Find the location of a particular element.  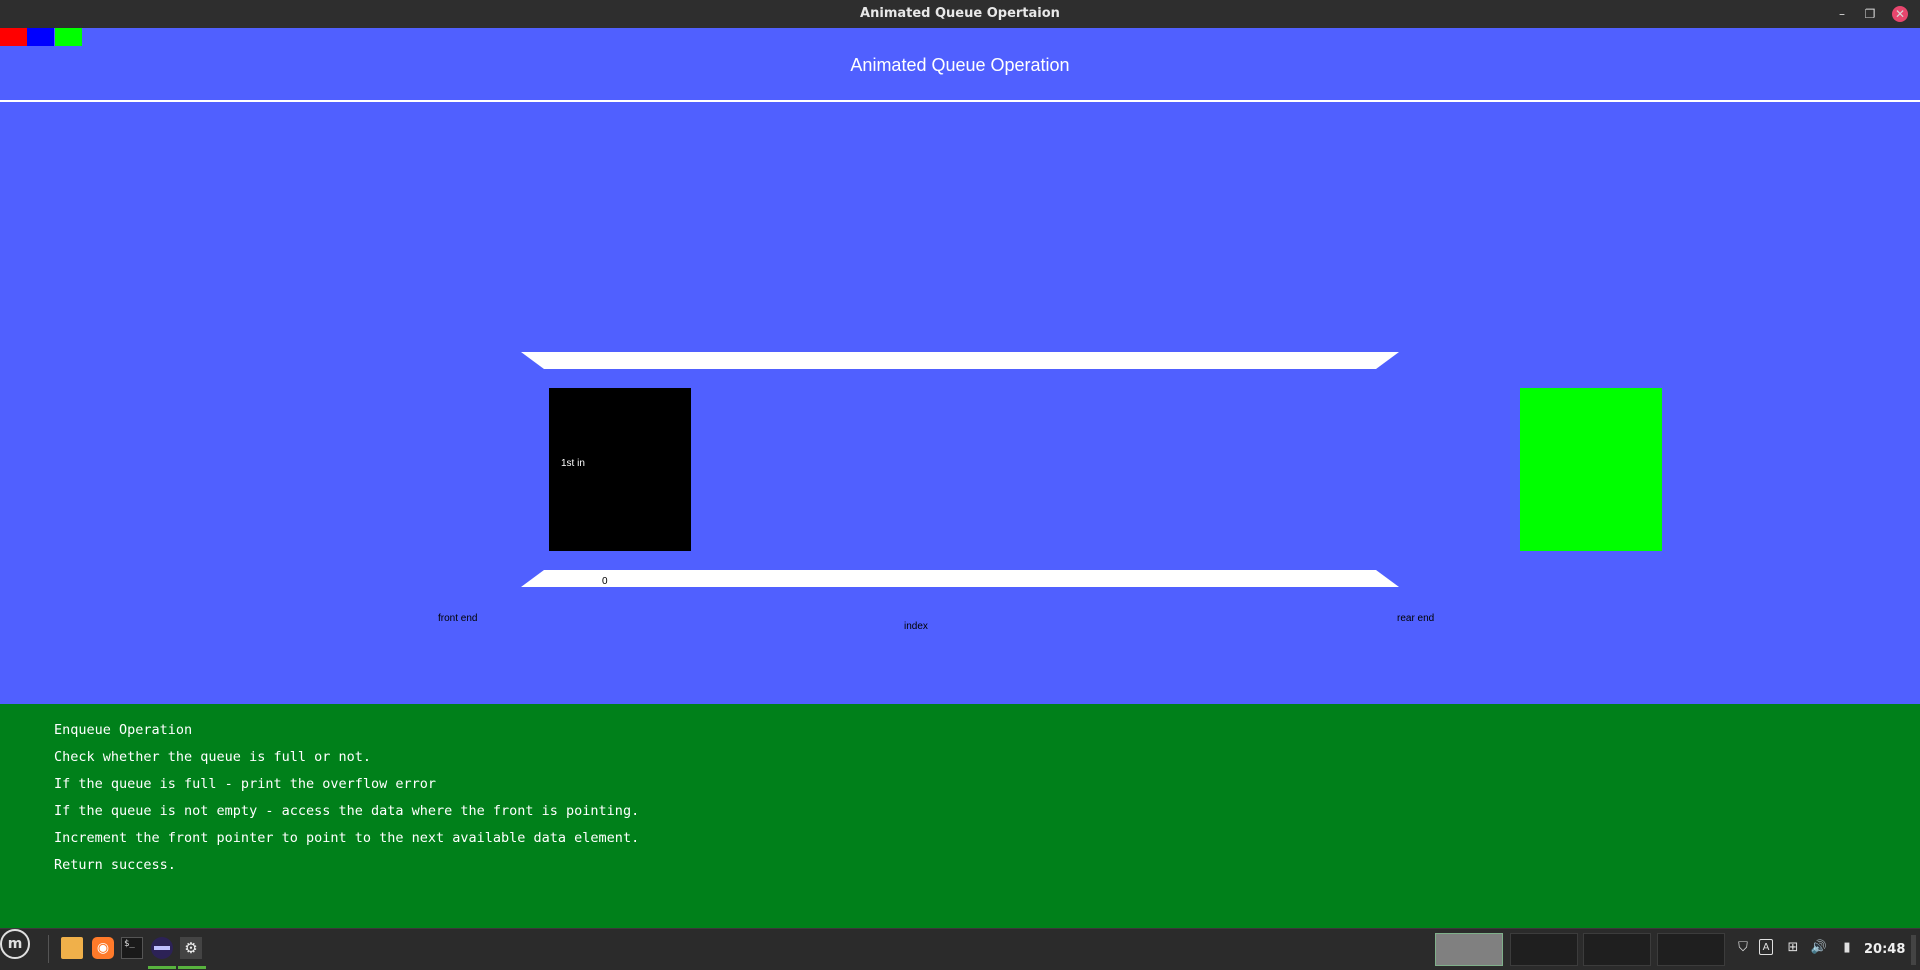

keyboard-layout-icon: A is located at coordinates (1766, 947).